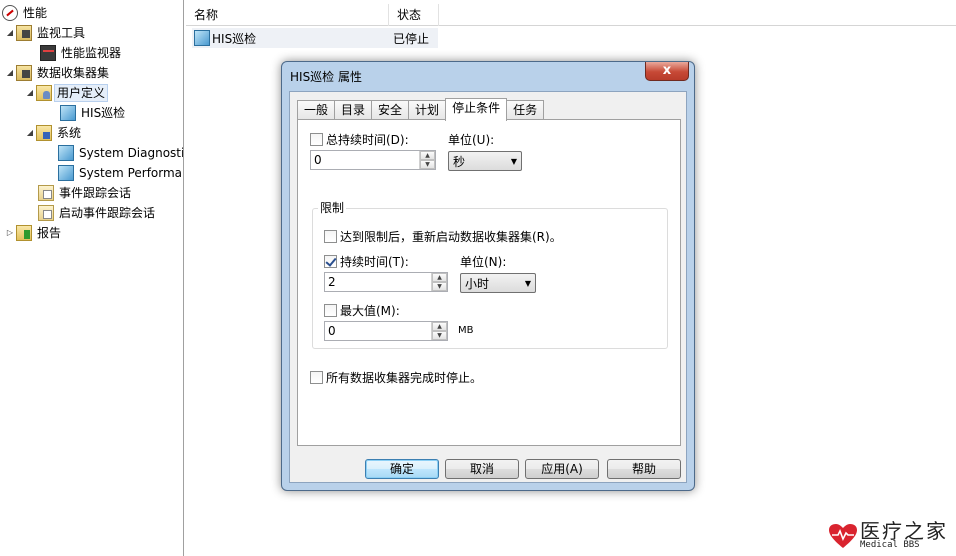 The height and width of the screenshot is (556, 956). I want to click on select-value: 小时, so click(477, 283).